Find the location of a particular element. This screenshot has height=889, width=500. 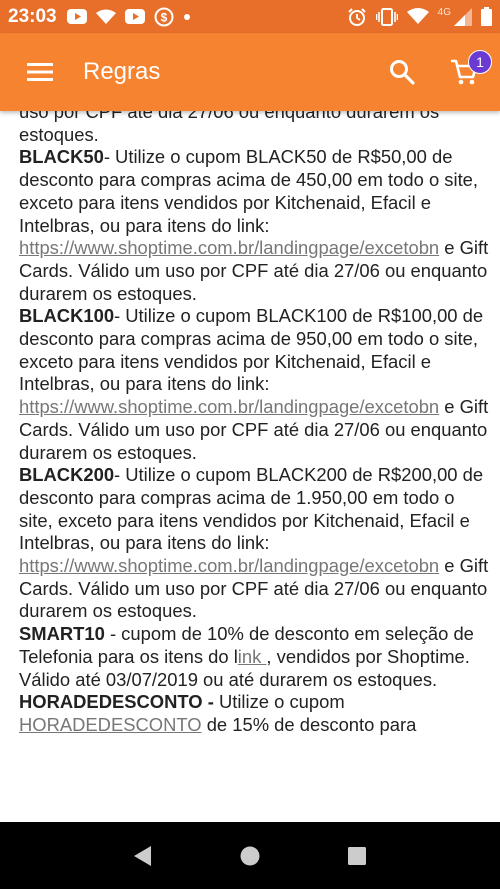

search-icon is located at coordinates (402, 72).